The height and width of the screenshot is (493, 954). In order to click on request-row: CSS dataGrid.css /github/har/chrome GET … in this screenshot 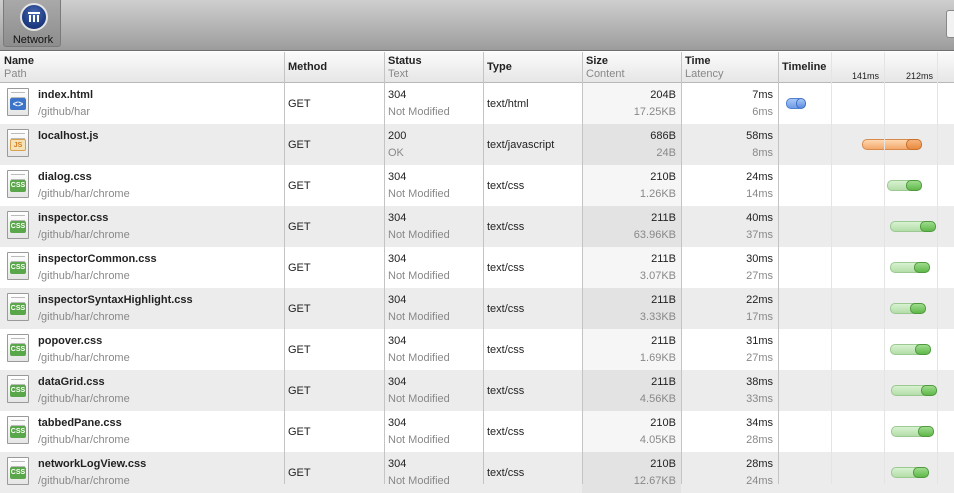, I will do `click(477, 390)`.